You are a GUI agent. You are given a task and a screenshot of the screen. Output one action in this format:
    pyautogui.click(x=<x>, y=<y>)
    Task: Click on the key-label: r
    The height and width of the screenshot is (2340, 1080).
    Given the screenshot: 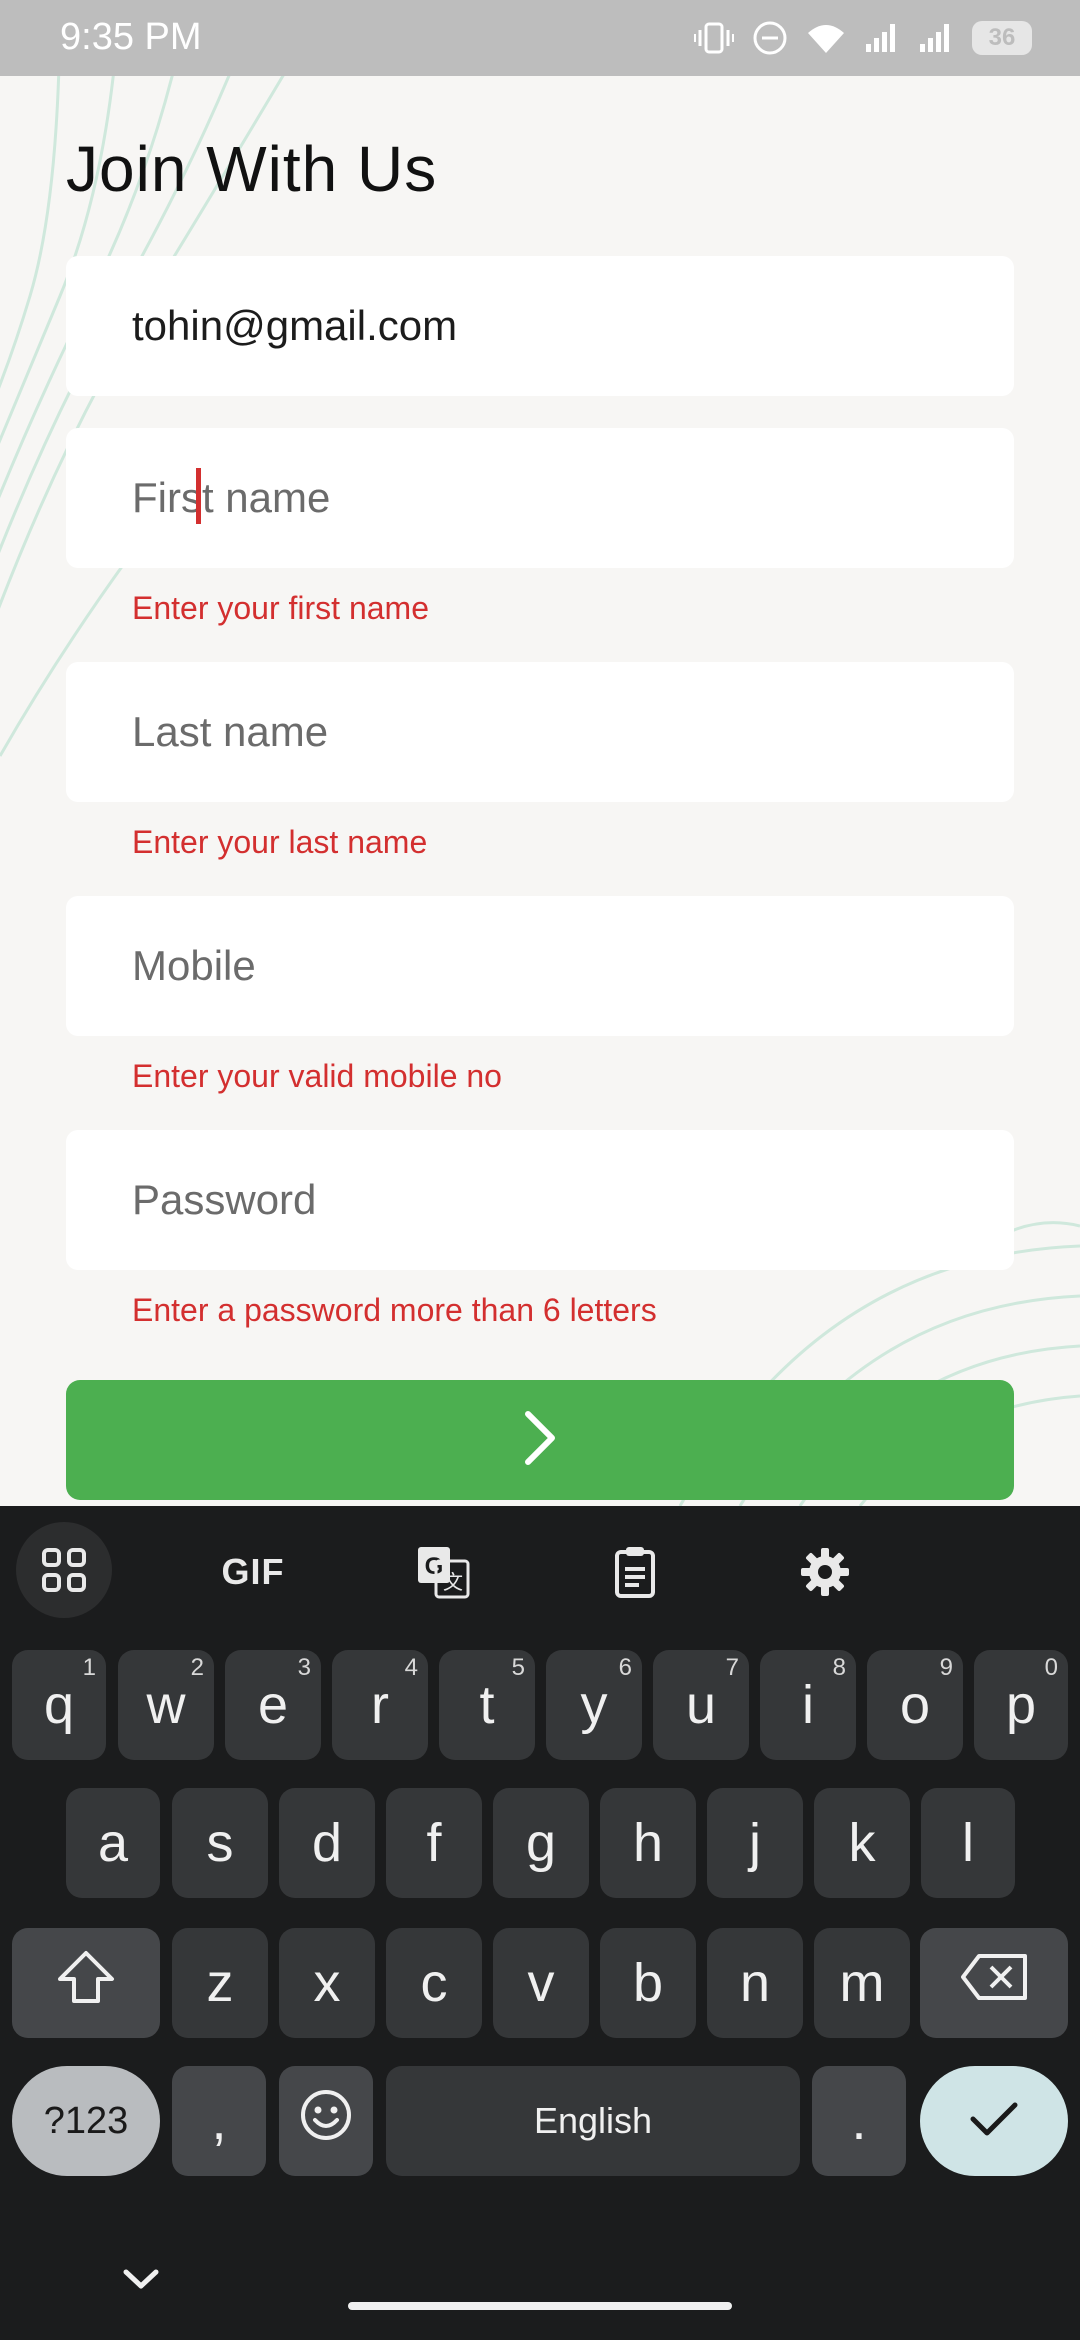 What is the action you would take?
    pyautogui.click(x=380, y=1705)
    